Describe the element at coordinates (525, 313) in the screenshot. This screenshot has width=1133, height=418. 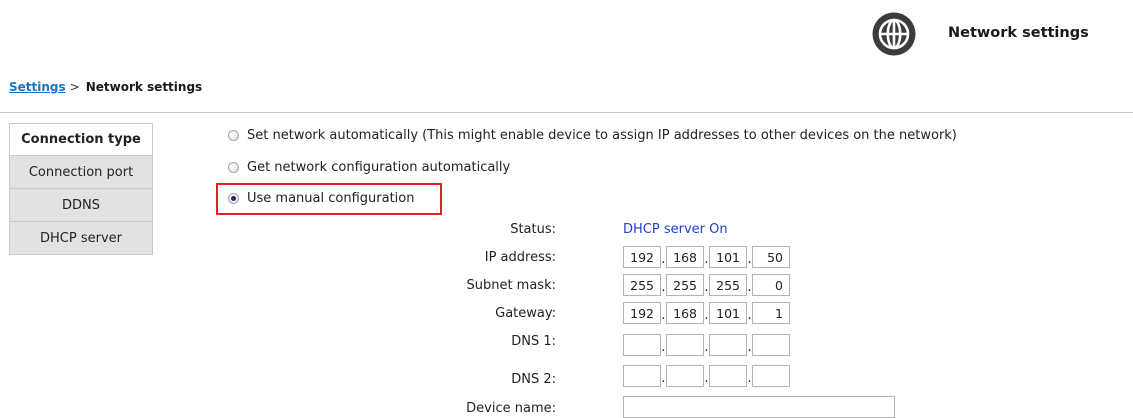
I see `gateway-label: Gateway:` at that location.